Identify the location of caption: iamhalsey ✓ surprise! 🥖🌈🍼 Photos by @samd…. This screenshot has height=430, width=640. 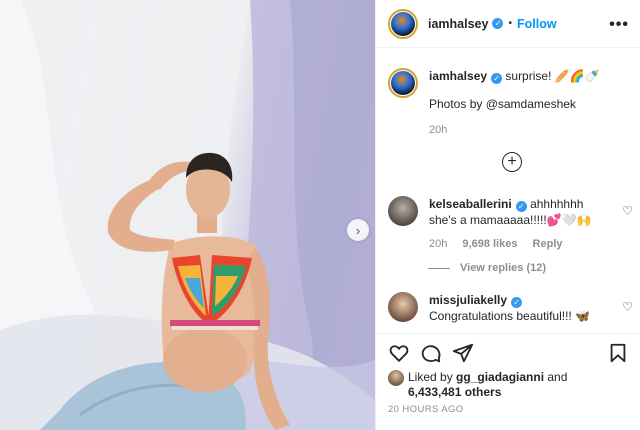
(510, 108).